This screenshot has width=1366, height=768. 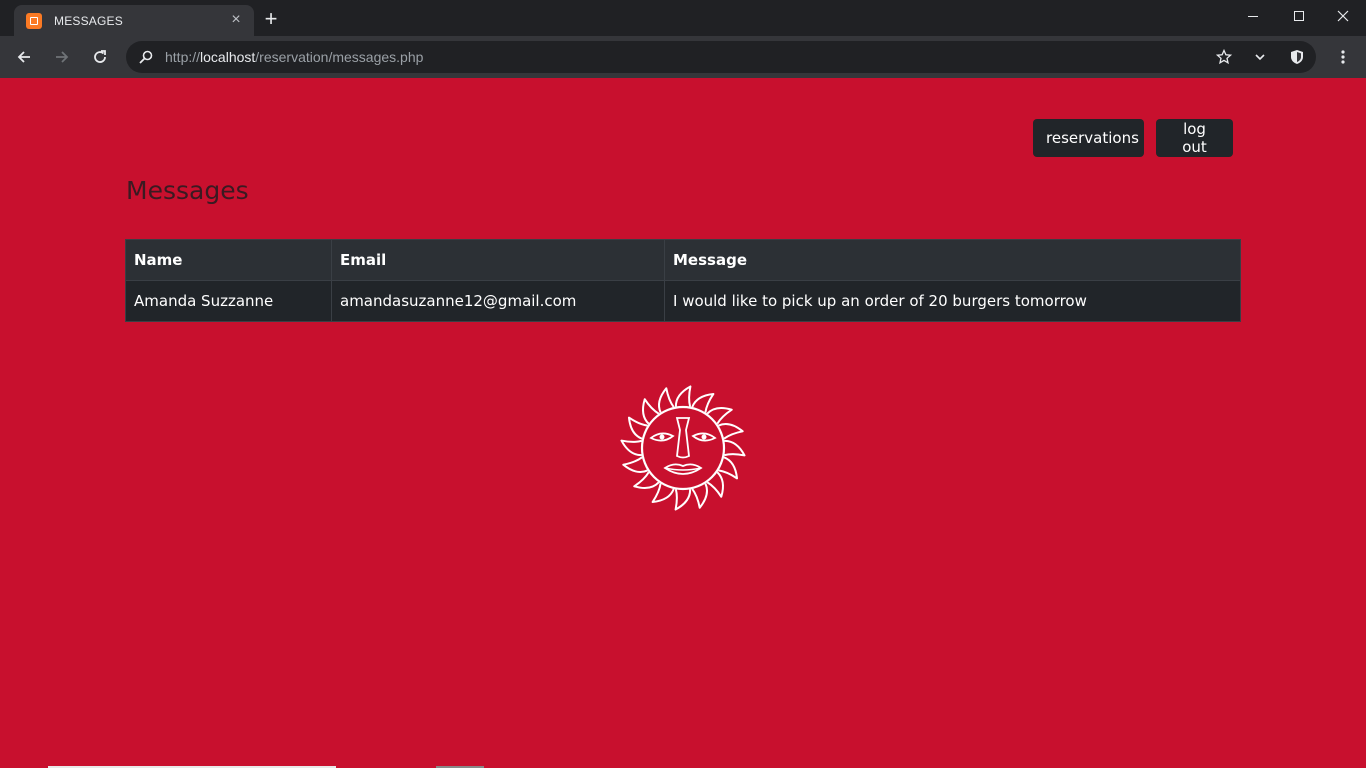 I want to click on chevron-down-icon, so click(x=1260, y=57).